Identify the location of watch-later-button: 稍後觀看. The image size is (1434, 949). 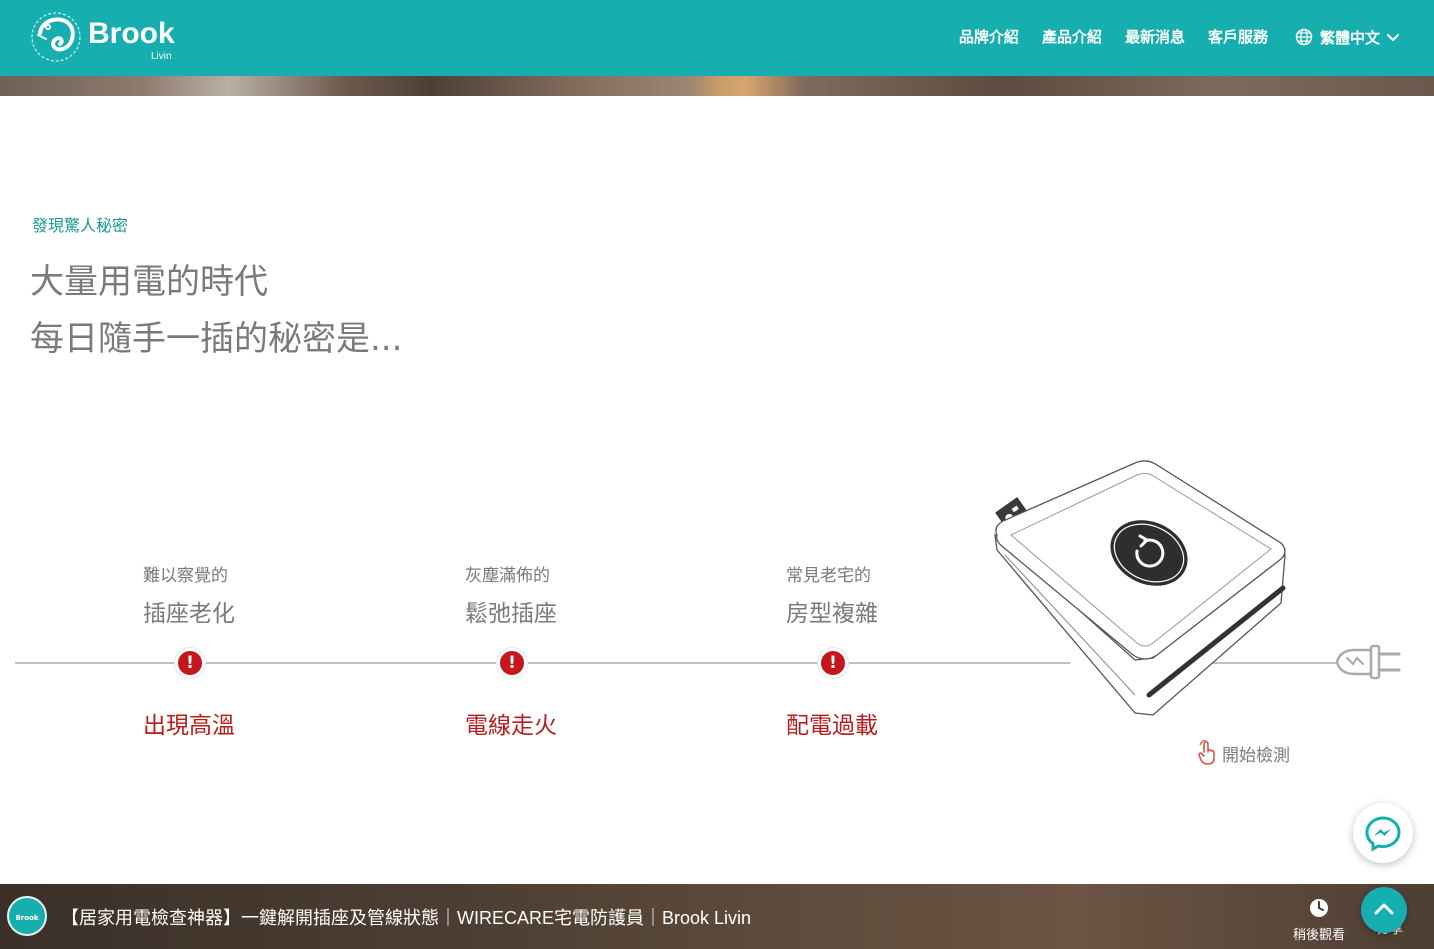
(1319, 920).